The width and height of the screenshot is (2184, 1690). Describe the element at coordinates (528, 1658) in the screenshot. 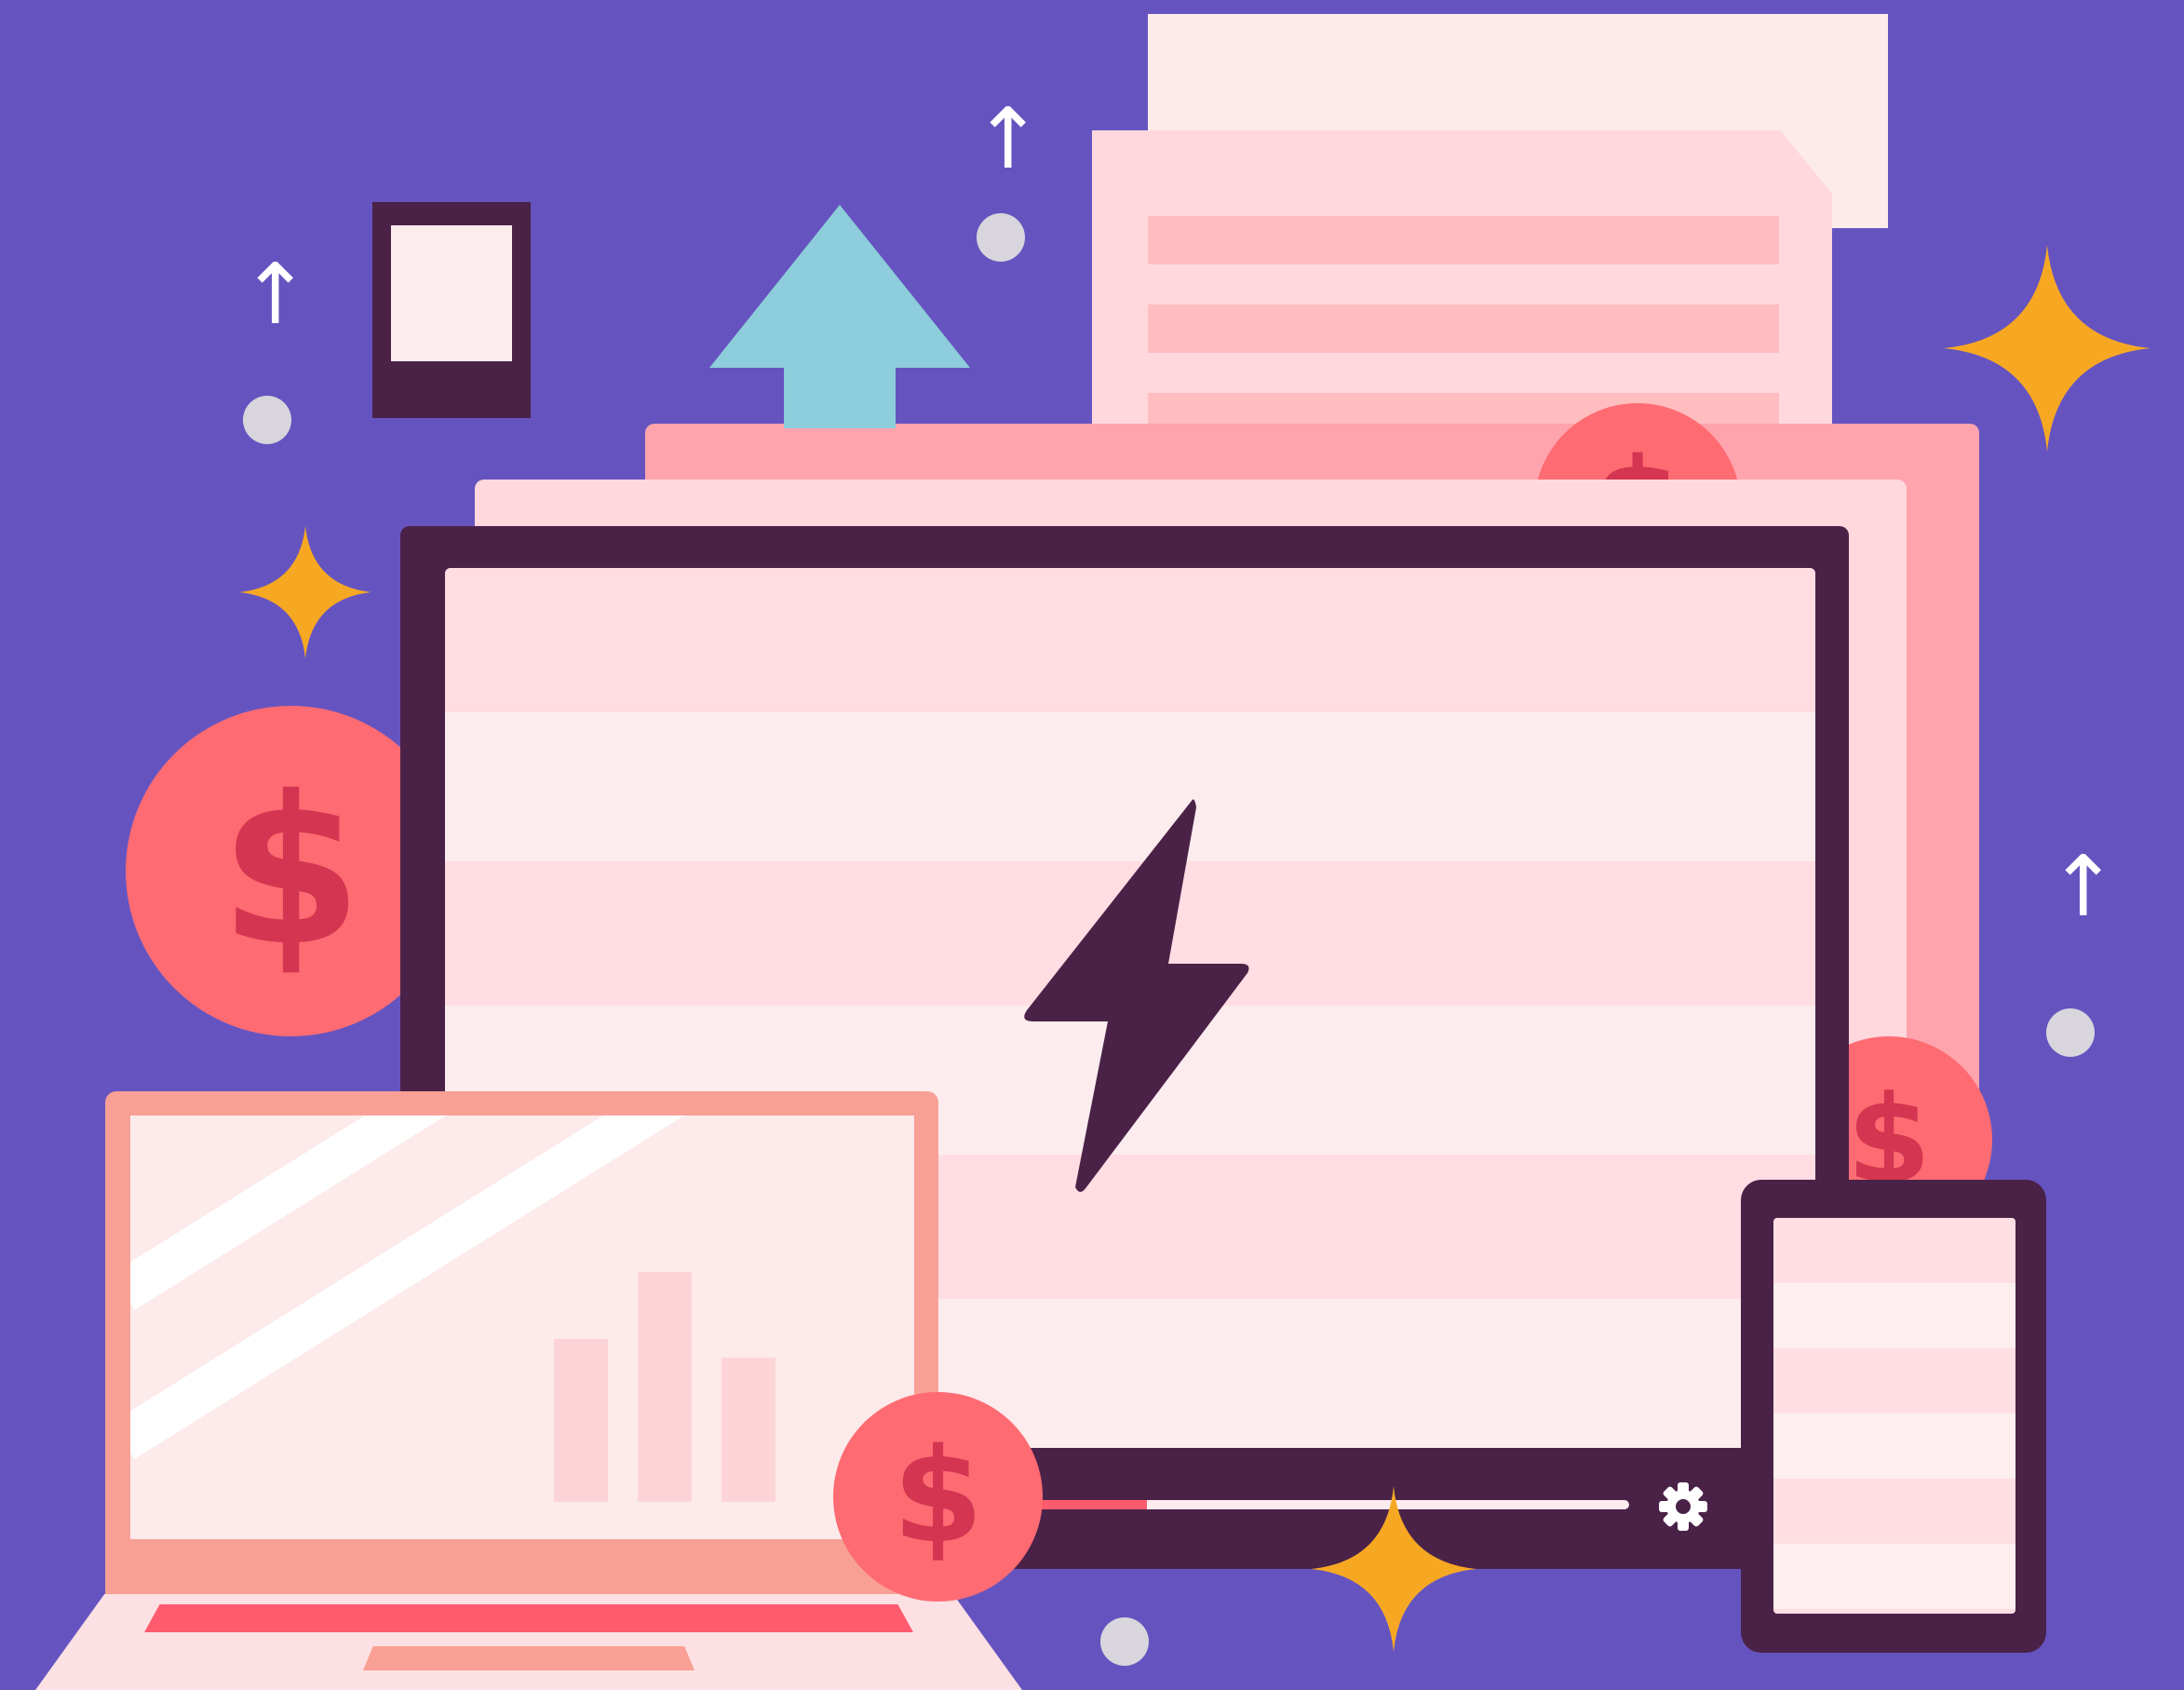

I see `laptop-trackpad` at that location.